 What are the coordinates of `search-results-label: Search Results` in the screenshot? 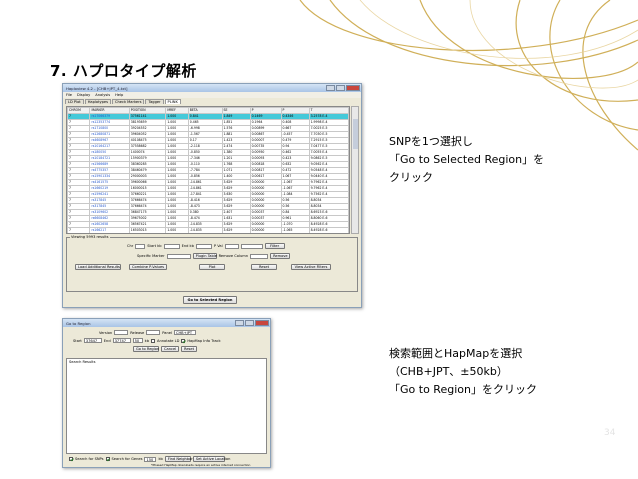 It's located at (82, 362).